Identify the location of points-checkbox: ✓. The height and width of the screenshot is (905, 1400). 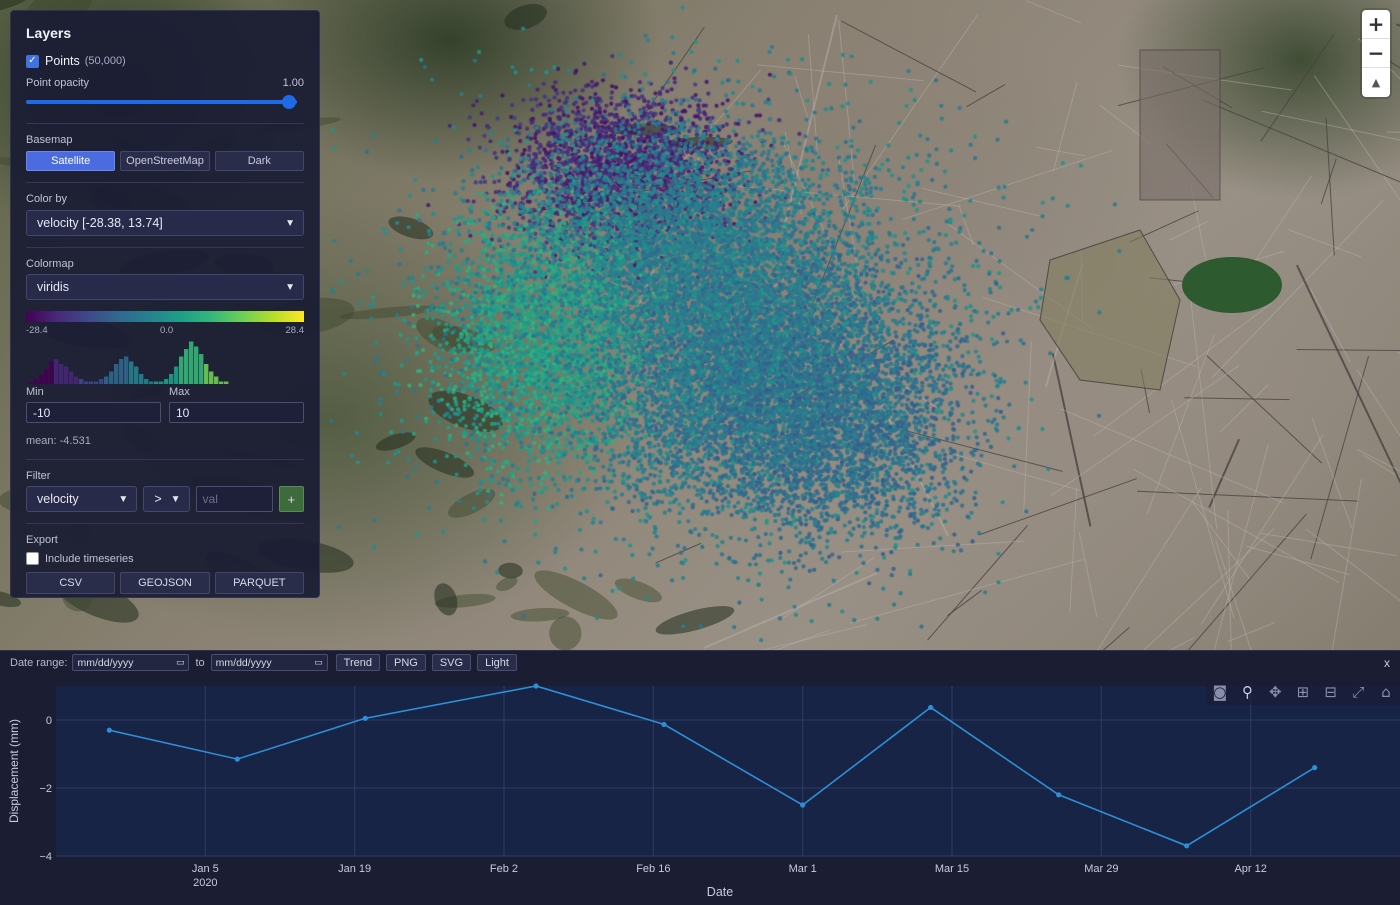
(32, 61).